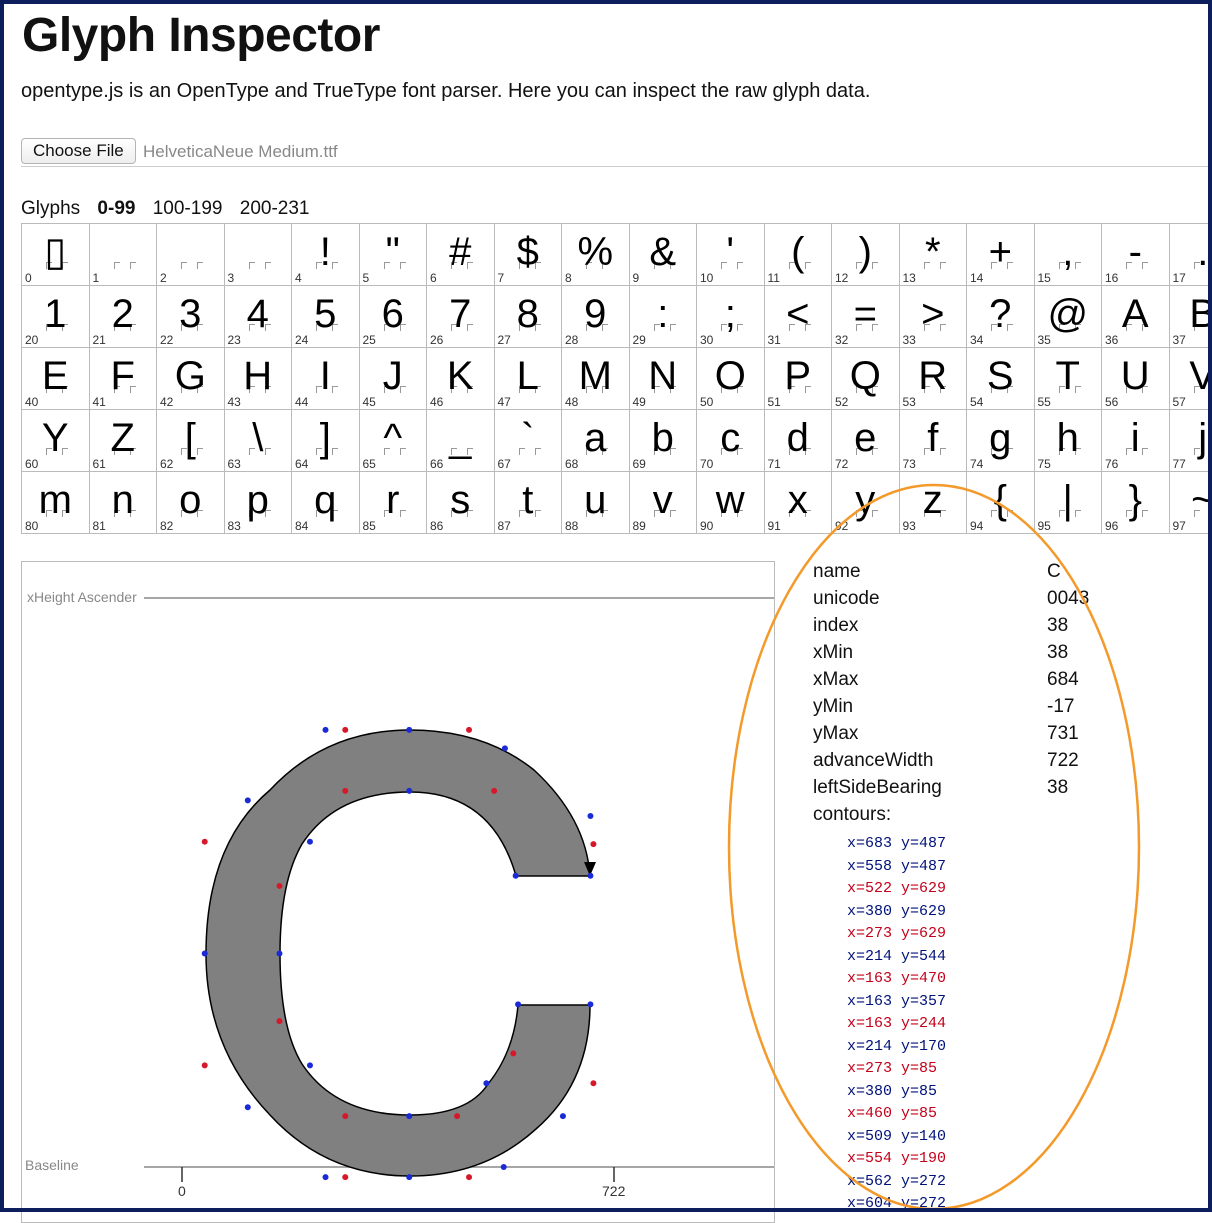 Image resolution: width=1212 pixels, height=1223 pixels. What do you see at coordinates (123, 440) in the screenshot?
I see `glyph-cell: Z61` at bounding box center [123, 440].